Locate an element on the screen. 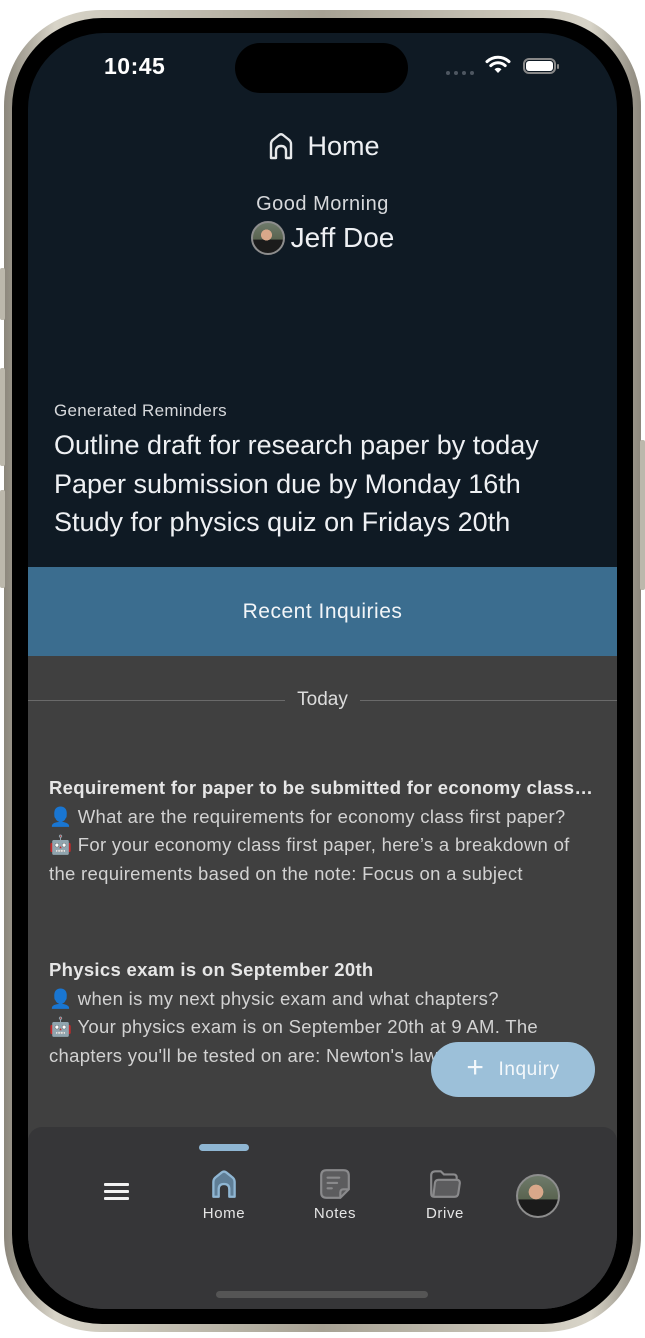 Image resolution: width=645 pixels, height=1338 pixels. tab-notes: Notes is located at coordinates (335, 1194).